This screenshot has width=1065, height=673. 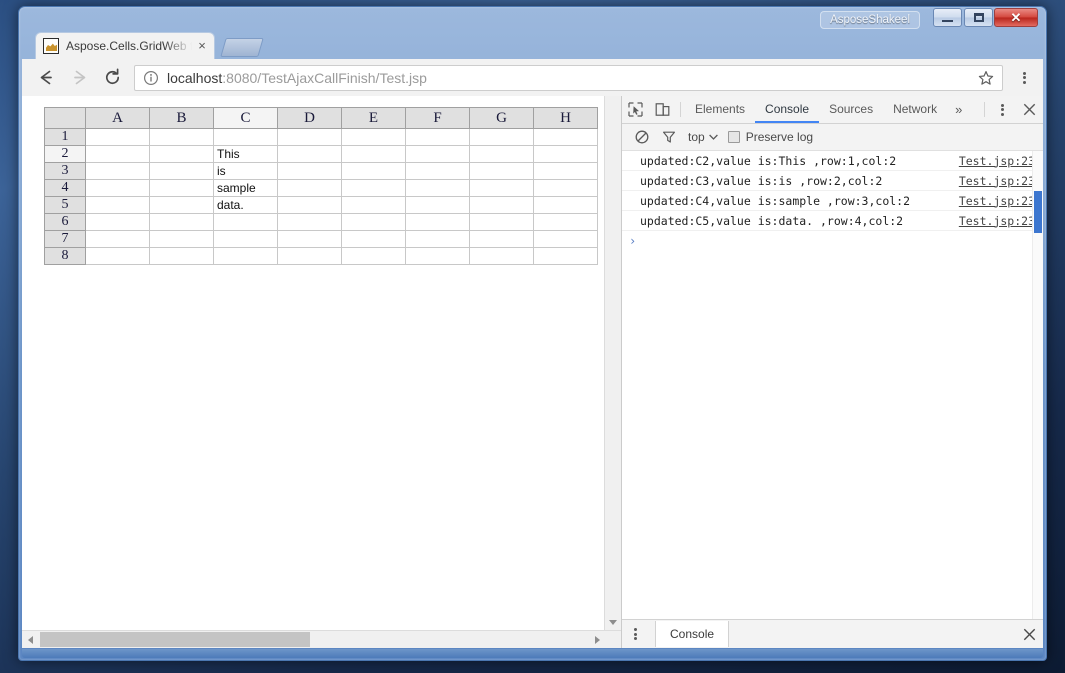 I want to click on grid-cell-b8, so click(x=181, y=256).